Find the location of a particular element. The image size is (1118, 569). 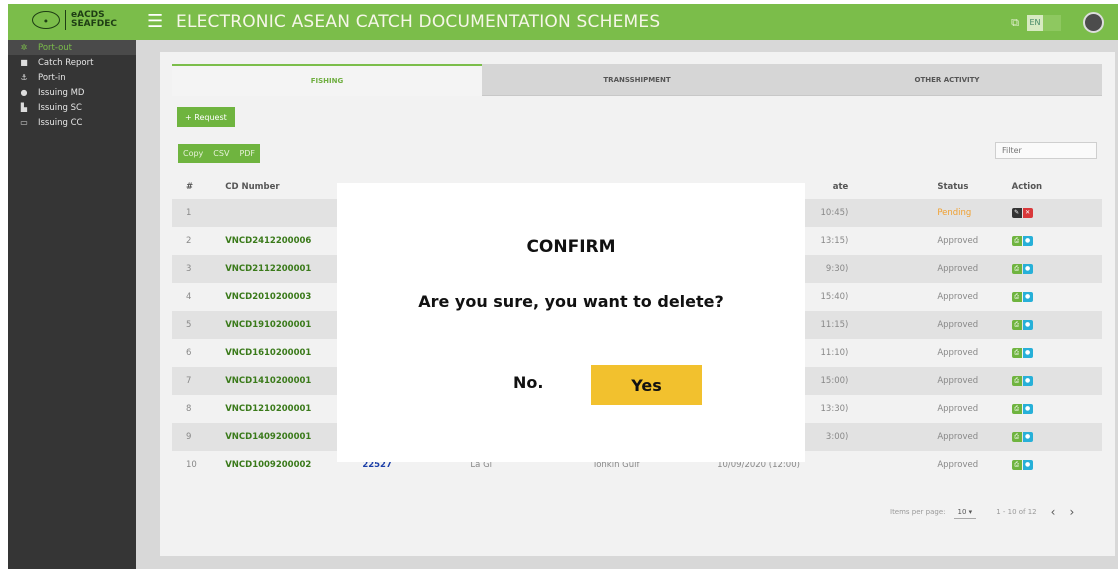

activity-tabs: FISHING TRANSSHIPMENT OTHER ACTIVITY is located at coordinates (637, 80).